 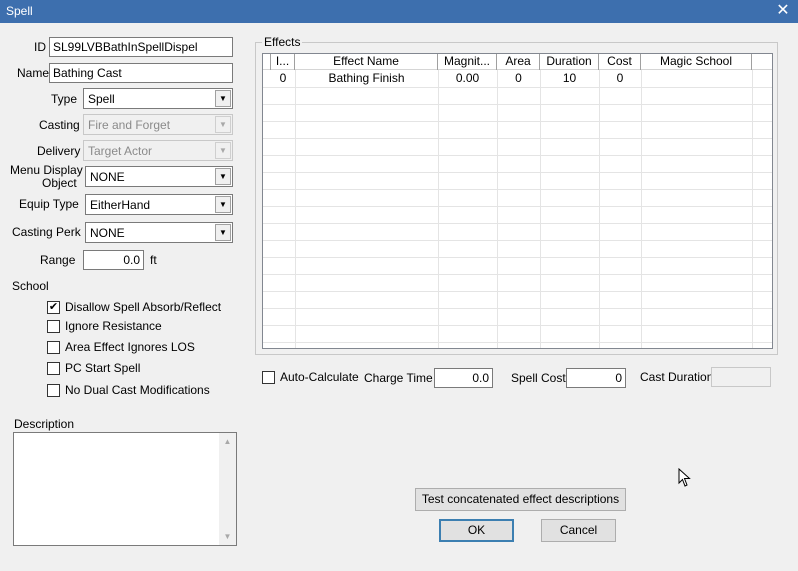 What do you see at coordinates (476, 530) in the screenshot?
I see `ok-button: OK` at bounding box center [476, 530].